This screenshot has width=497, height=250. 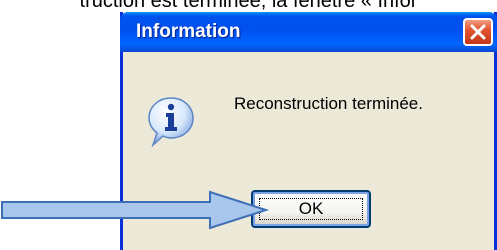 I want to click on dialog-title: Information, so click(x=188, y=31).